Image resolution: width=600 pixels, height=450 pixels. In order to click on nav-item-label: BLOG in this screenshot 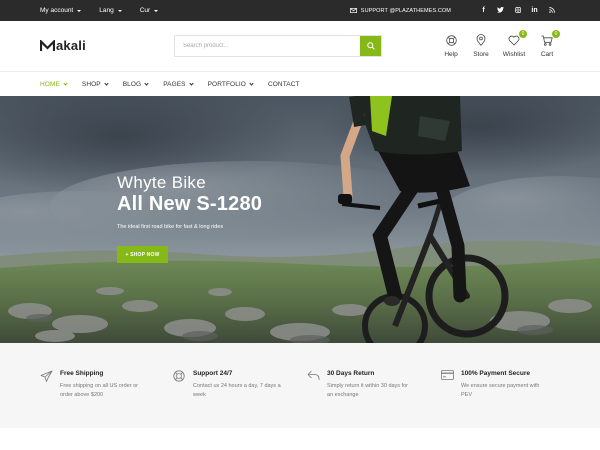, I will do `click(132, 84)`.